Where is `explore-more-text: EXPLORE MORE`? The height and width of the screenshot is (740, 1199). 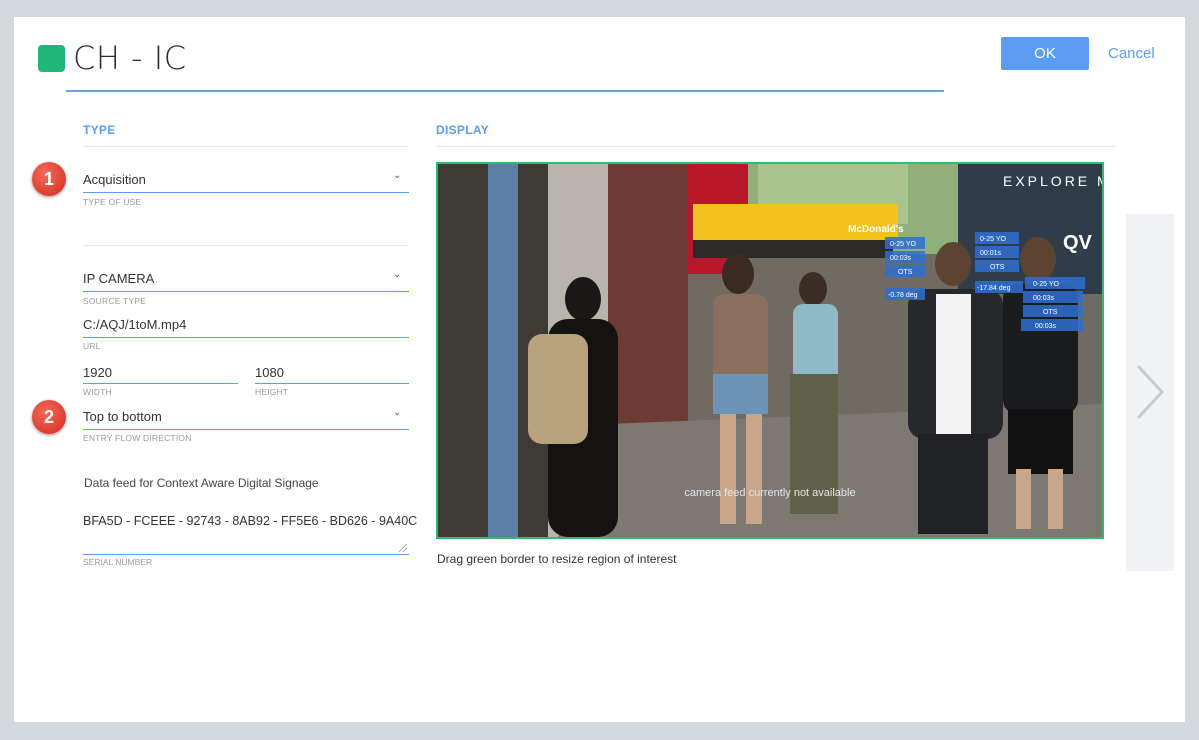 explore-more-text: EXPLORE MORE is located at coordinates (1052, 181).